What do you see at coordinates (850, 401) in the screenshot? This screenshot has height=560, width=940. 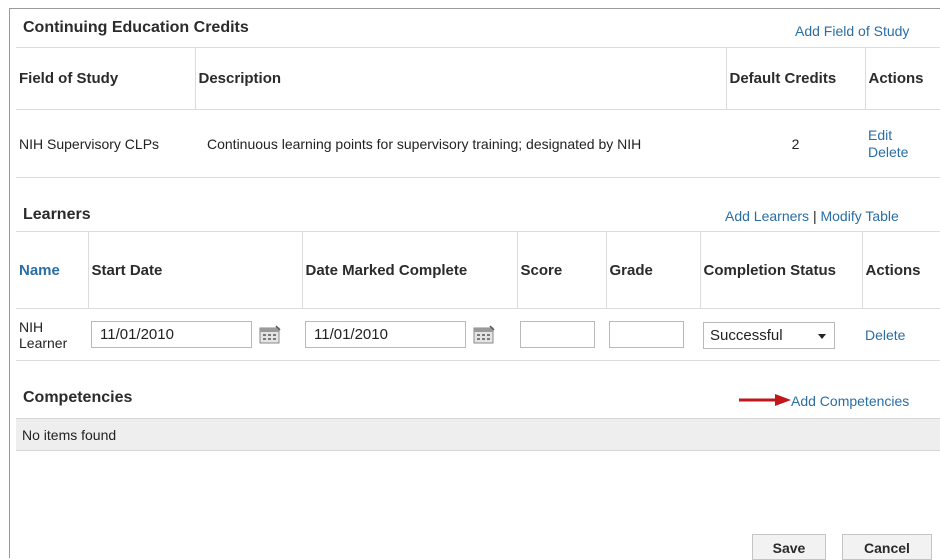 I see `add-competencies-link: Add Competencies` at bounding box center [850, 401].